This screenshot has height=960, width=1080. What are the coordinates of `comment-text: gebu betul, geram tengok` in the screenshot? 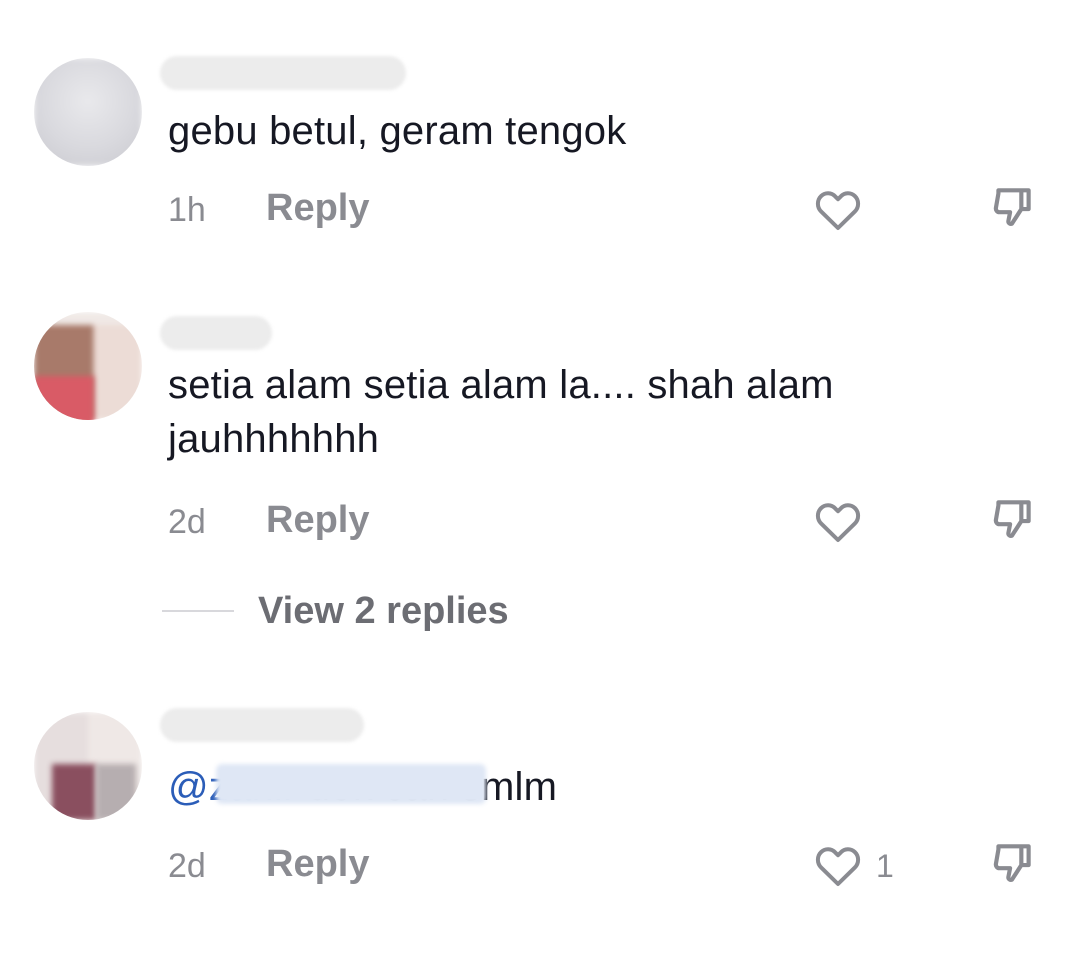 It's located at (397, 131).